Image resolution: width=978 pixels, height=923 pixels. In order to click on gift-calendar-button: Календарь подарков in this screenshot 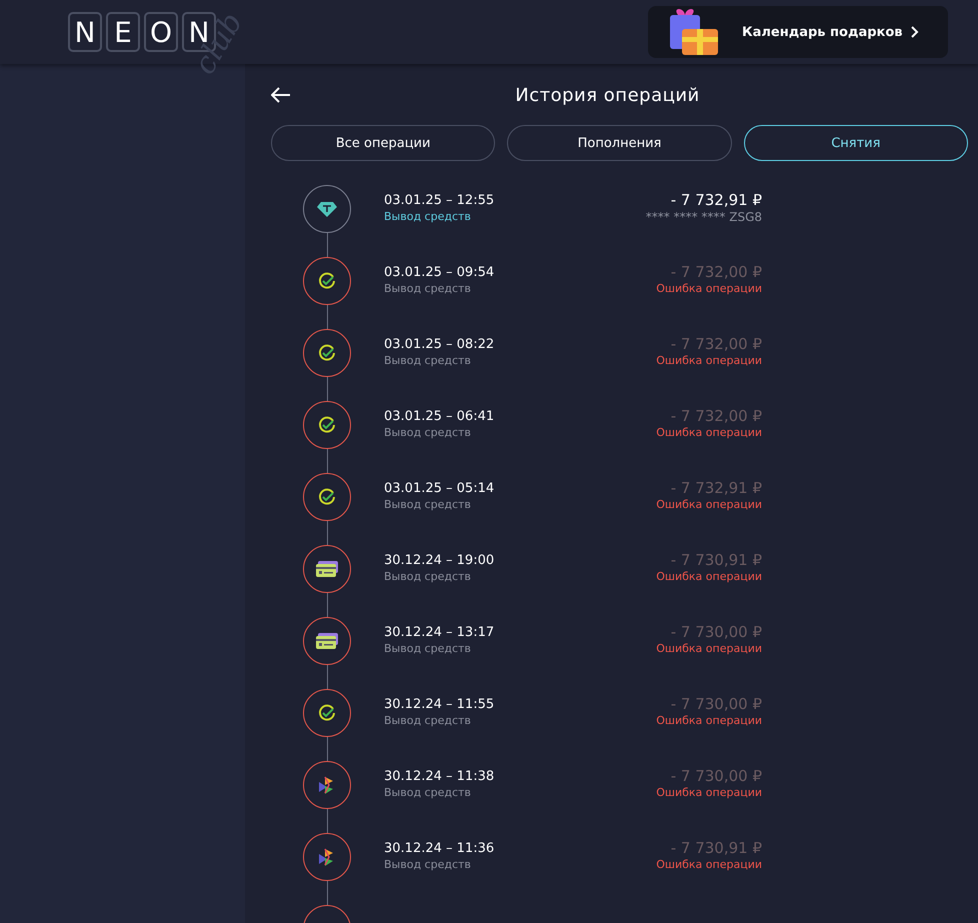, I will do `click(798, 32)`.